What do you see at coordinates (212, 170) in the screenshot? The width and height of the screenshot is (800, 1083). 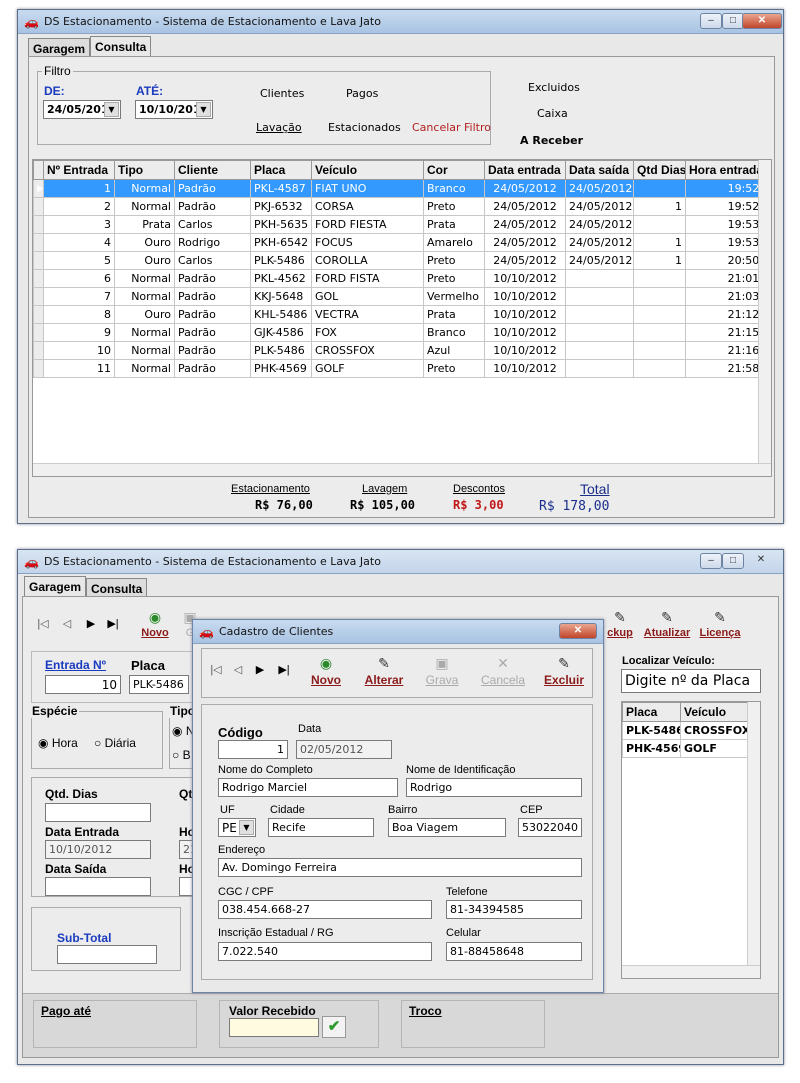 I see `column-header: Cliente` at bounding box center [212, 170].